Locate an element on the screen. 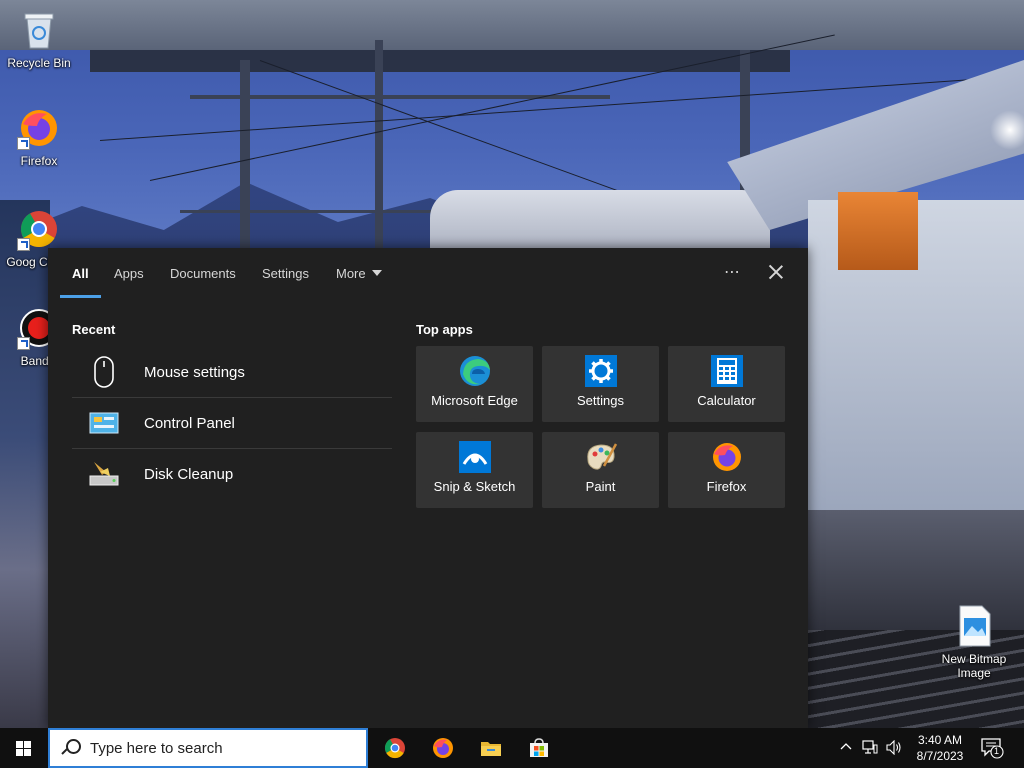 The height and width of the screenshot is (768, 1024). tab-documents: Documents is located at coordinates (203, 273).